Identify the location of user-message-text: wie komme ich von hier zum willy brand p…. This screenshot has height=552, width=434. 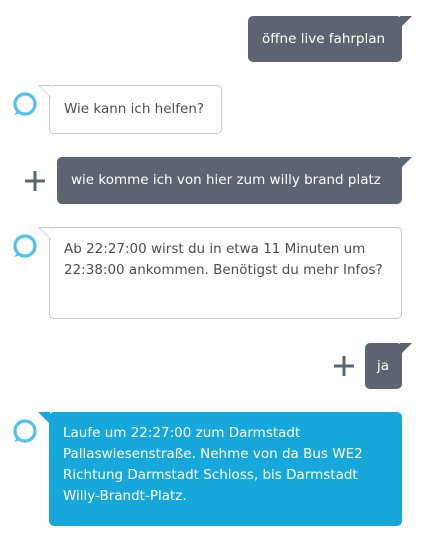
(226, 180).